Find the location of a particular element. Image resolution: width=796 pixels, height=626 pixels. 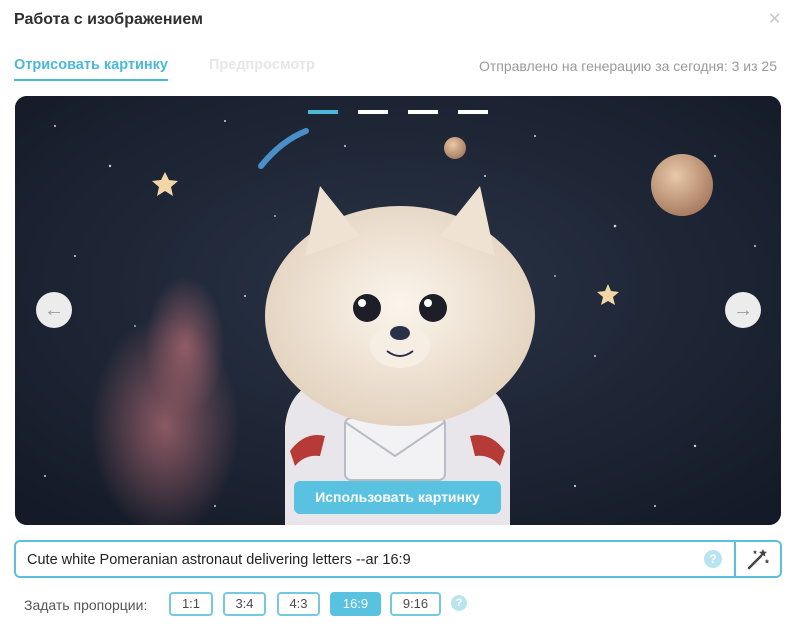

arrow-left-icon: ← is located at coordinates (54, 310).